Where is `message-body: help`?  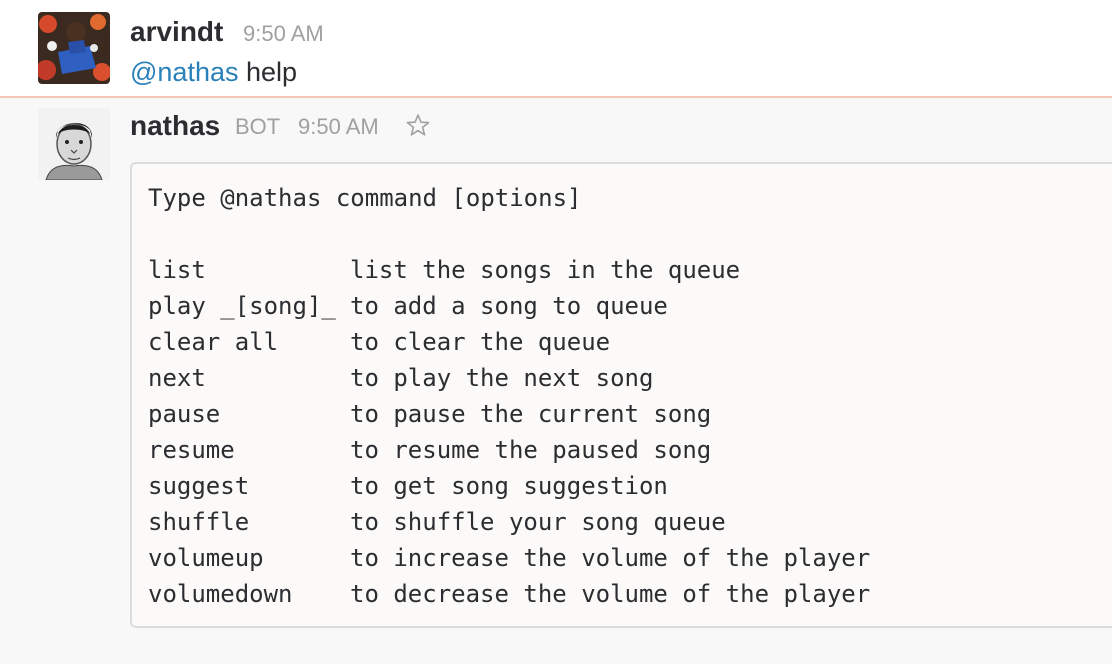
message-body: help is located at coordinates (268, 72).